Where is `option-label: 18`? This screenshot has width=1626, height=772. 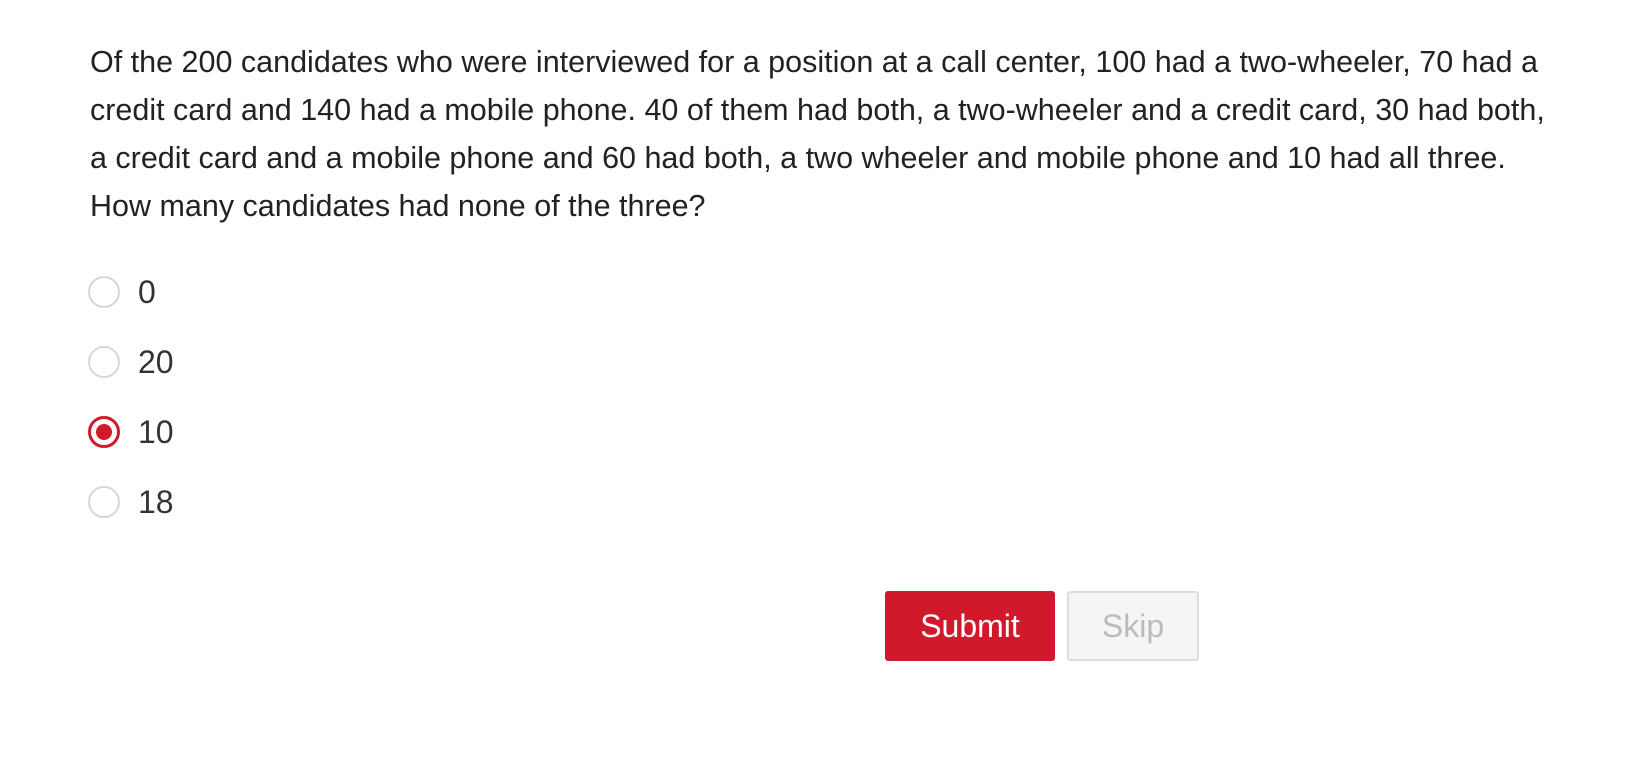 option-label: 18 is located at coordinates (156, 501).